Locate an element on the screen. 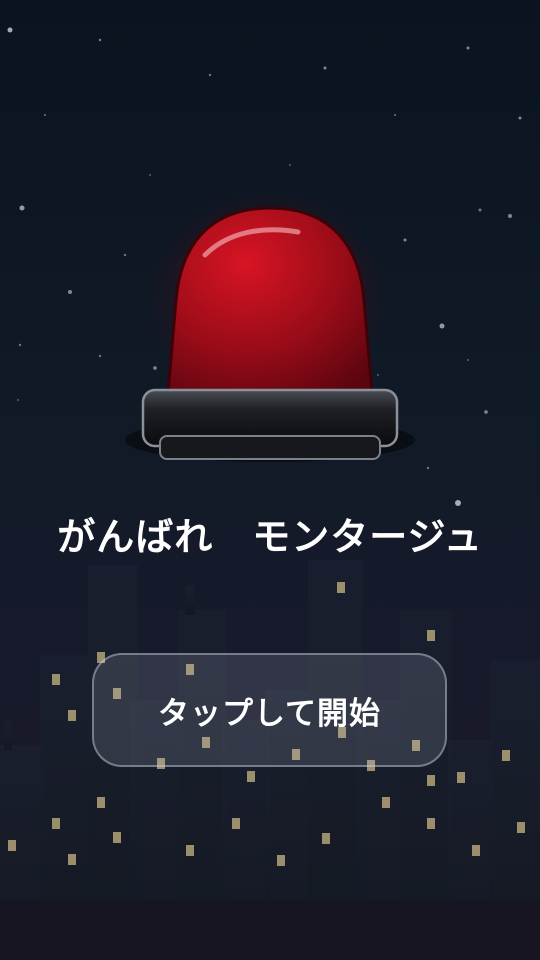  tap-to-start-button: タップして開始 is located at coordinates (269, 710).